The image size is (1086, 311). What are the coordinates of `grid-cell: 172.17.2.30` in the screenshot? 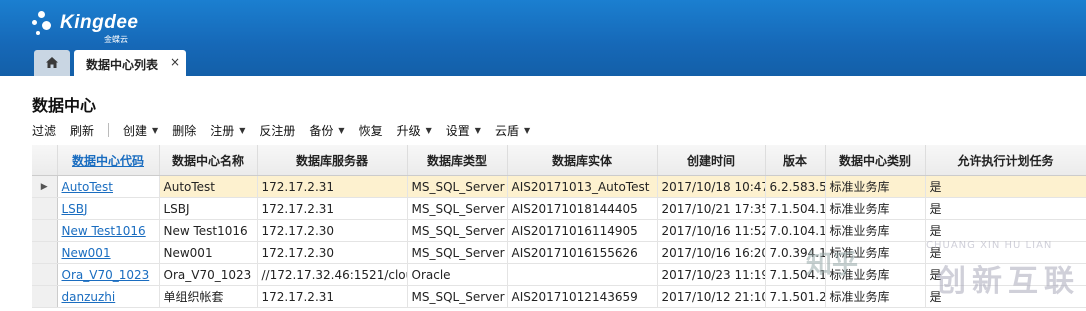 It's located at (332, 252).